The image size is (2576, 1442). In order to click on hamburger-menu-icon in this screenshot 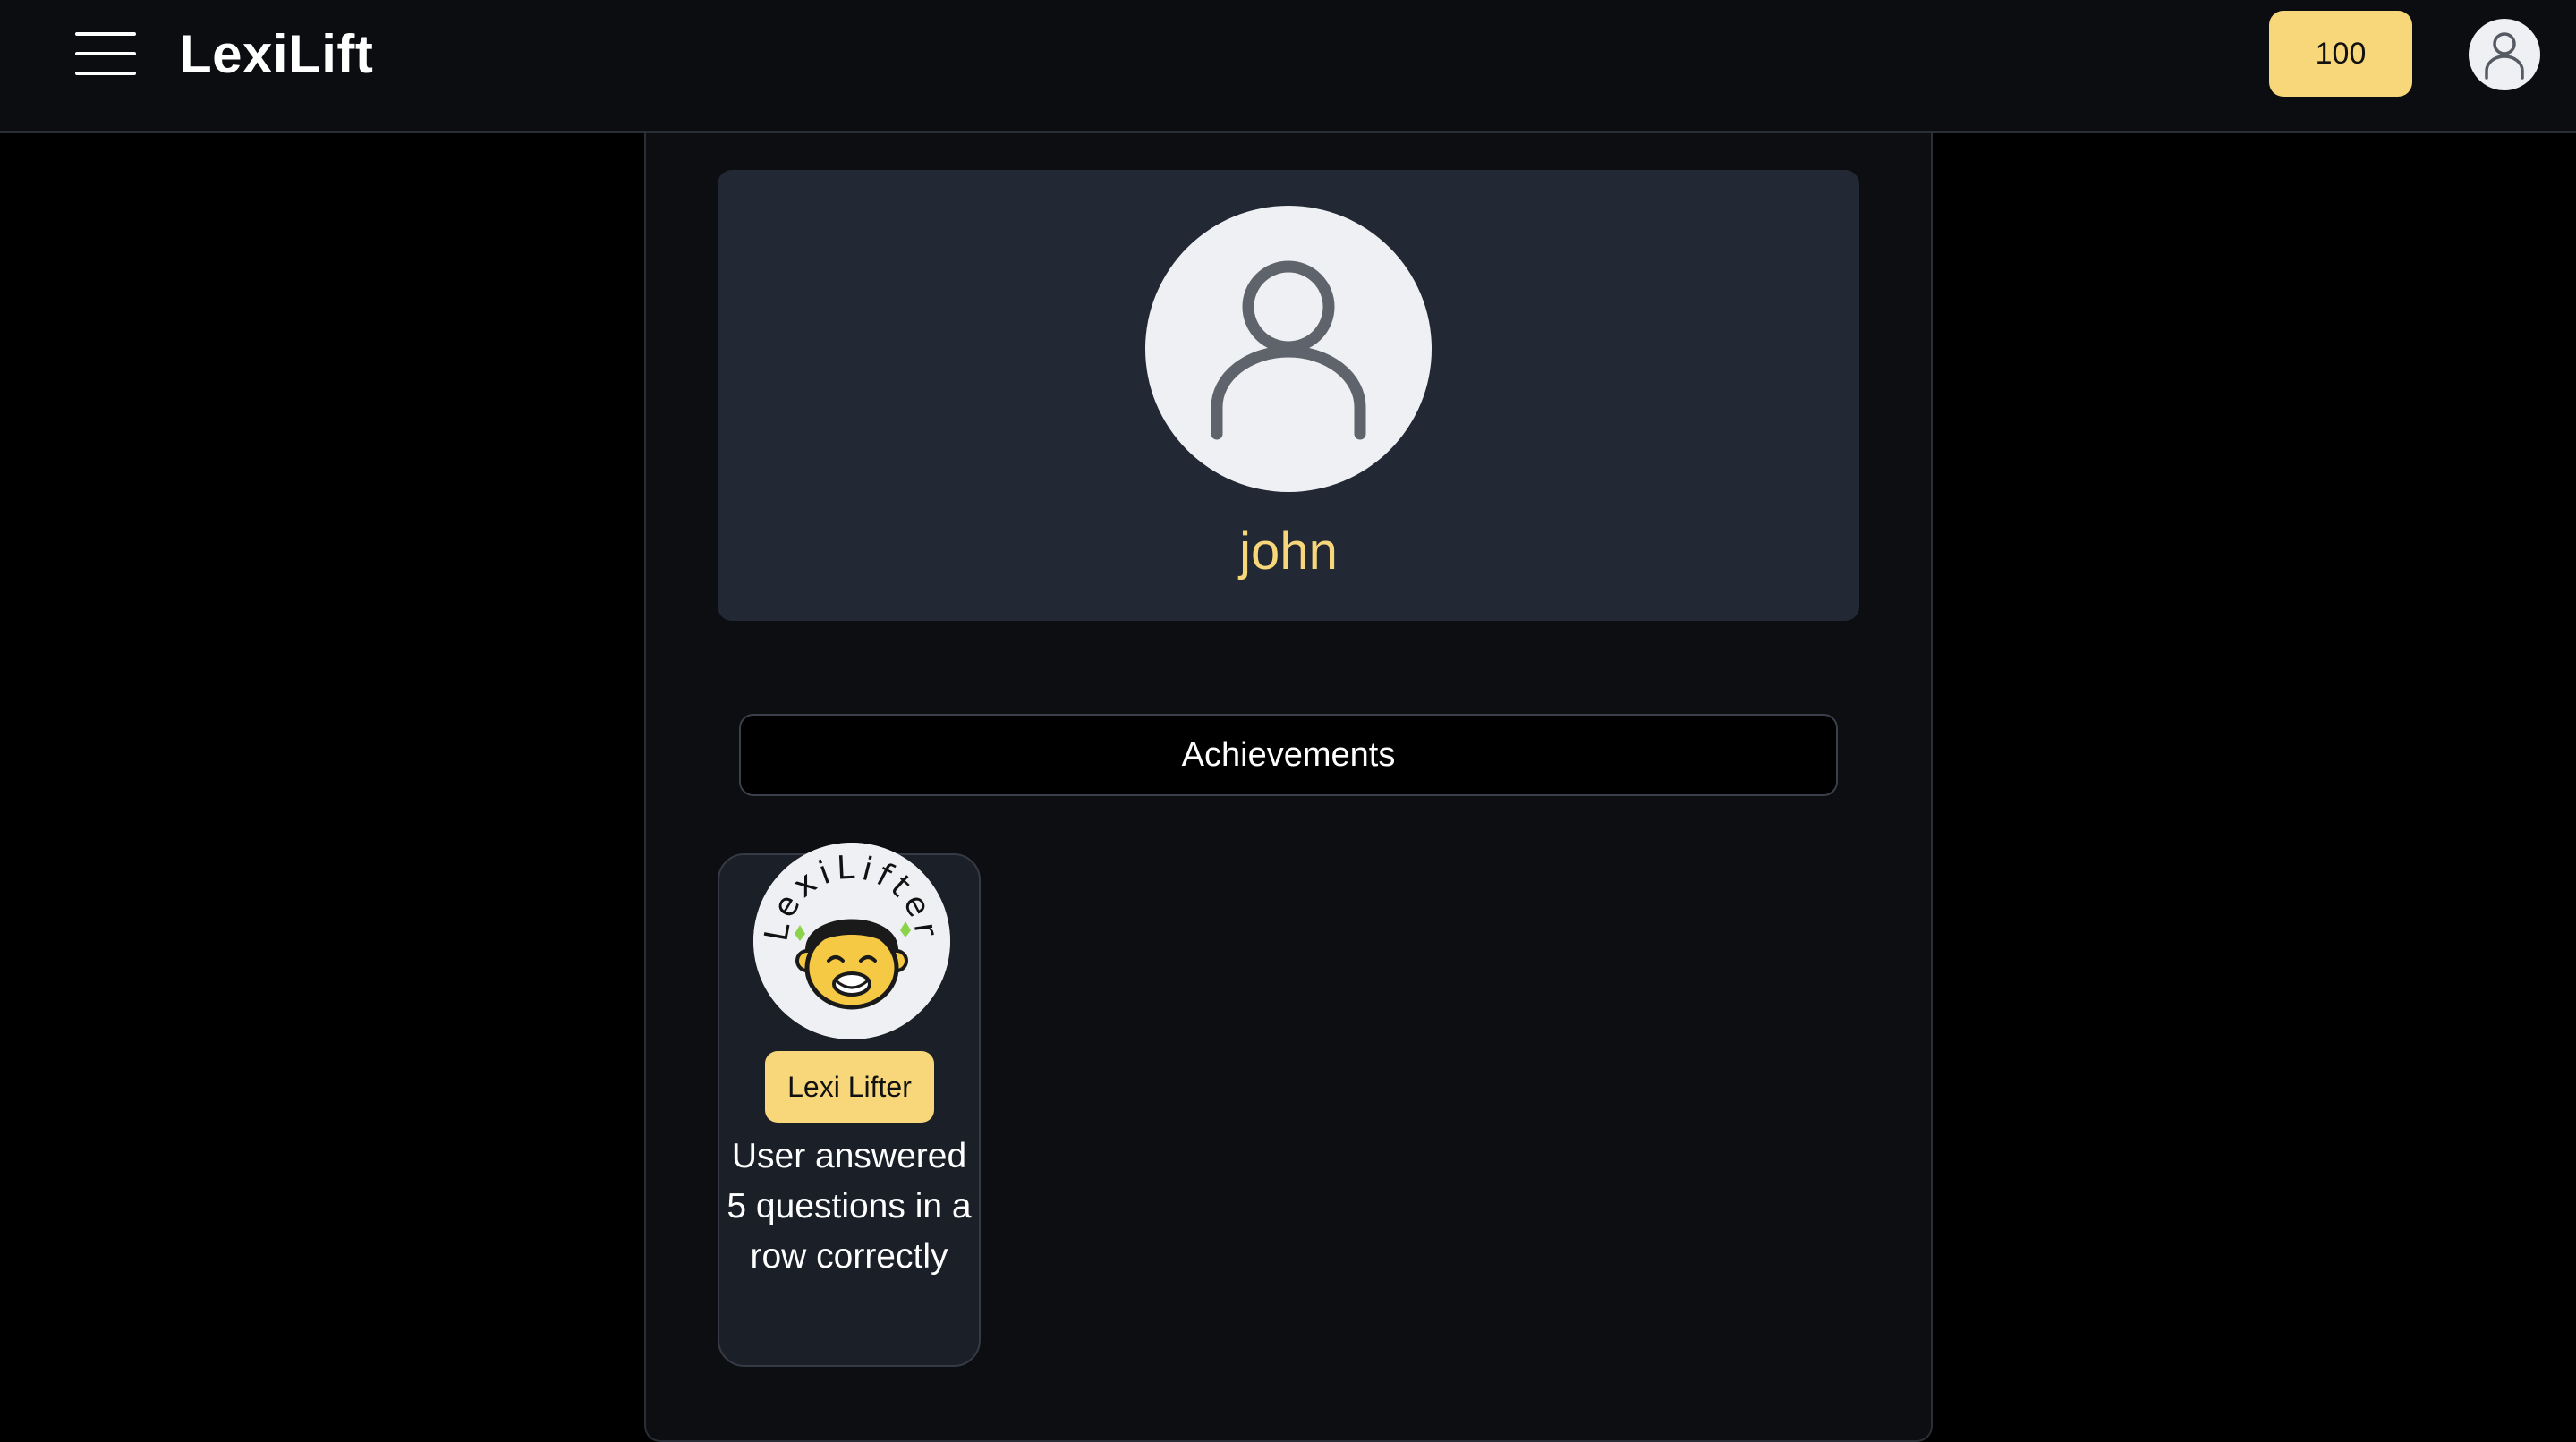, I will do `click(105, 53)`.